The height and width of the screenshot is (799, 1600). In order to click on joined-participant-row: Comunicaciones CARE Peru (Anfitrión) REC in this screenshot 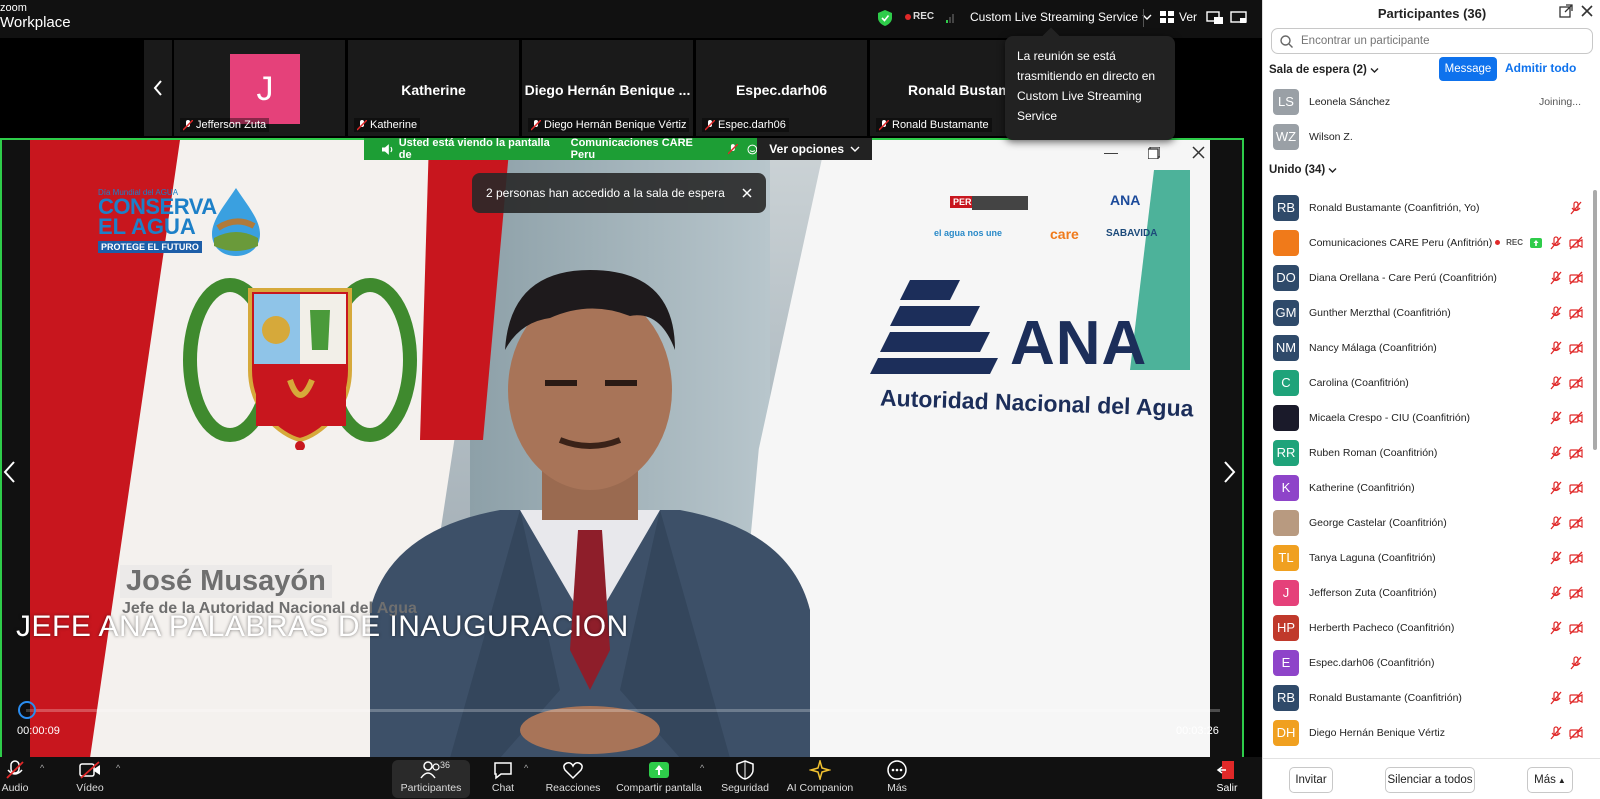, I will do `click(1426, 242)`.